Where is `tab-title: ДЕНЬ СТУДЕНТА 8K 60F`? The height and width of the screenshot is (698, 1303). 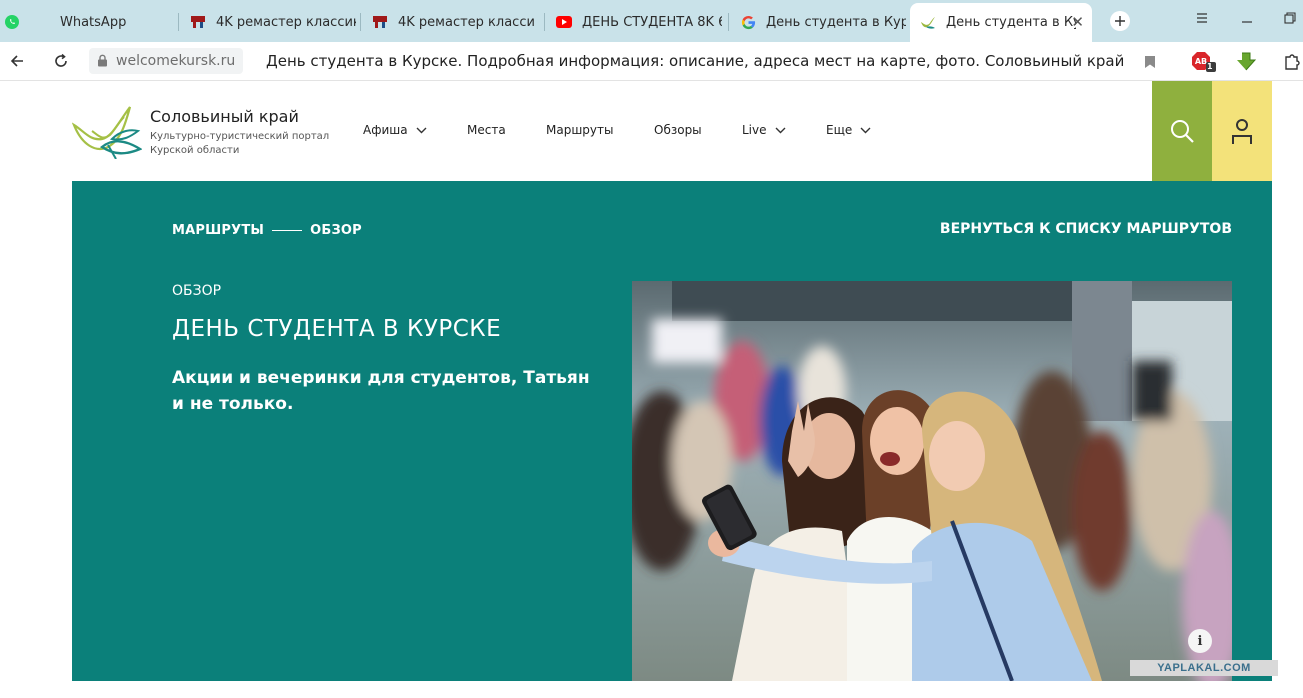 tab-title: ДЕНЬ СТУДЕНТА 8K 60F is located at coordinates (652, 22).